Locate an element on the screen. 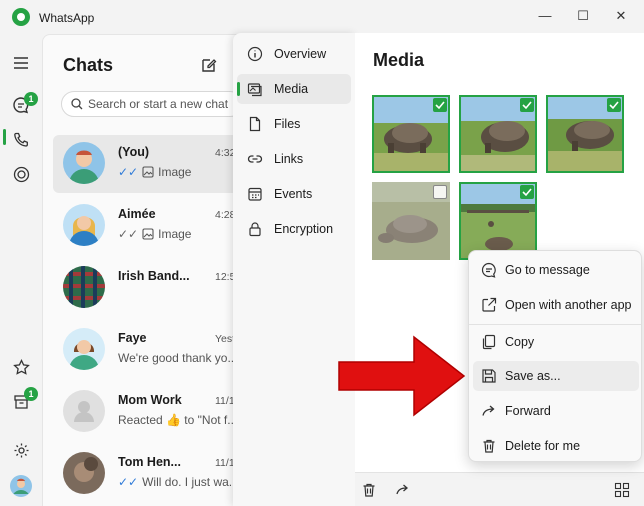 This screenshot has width=644, height=506. delivered-ticks-icon: ✓✓ is located at coordinates (128, 234).